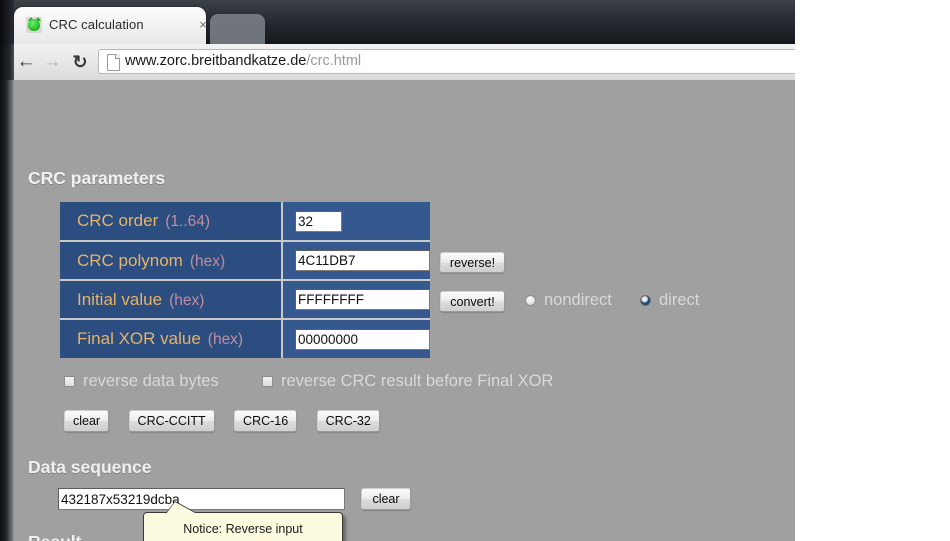  Describe the element at coordinates (334, 61) in the screenshot. I see `url-path: /crc.html` at that location.